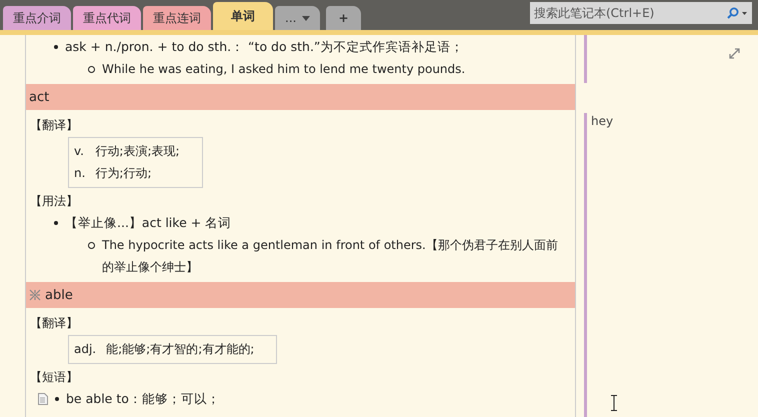 The width and height of the screenshot is (758, 417). Describe the element at coordinates (37, 18) in the screenshot. I see `section-tab: 重点介词` at that location.